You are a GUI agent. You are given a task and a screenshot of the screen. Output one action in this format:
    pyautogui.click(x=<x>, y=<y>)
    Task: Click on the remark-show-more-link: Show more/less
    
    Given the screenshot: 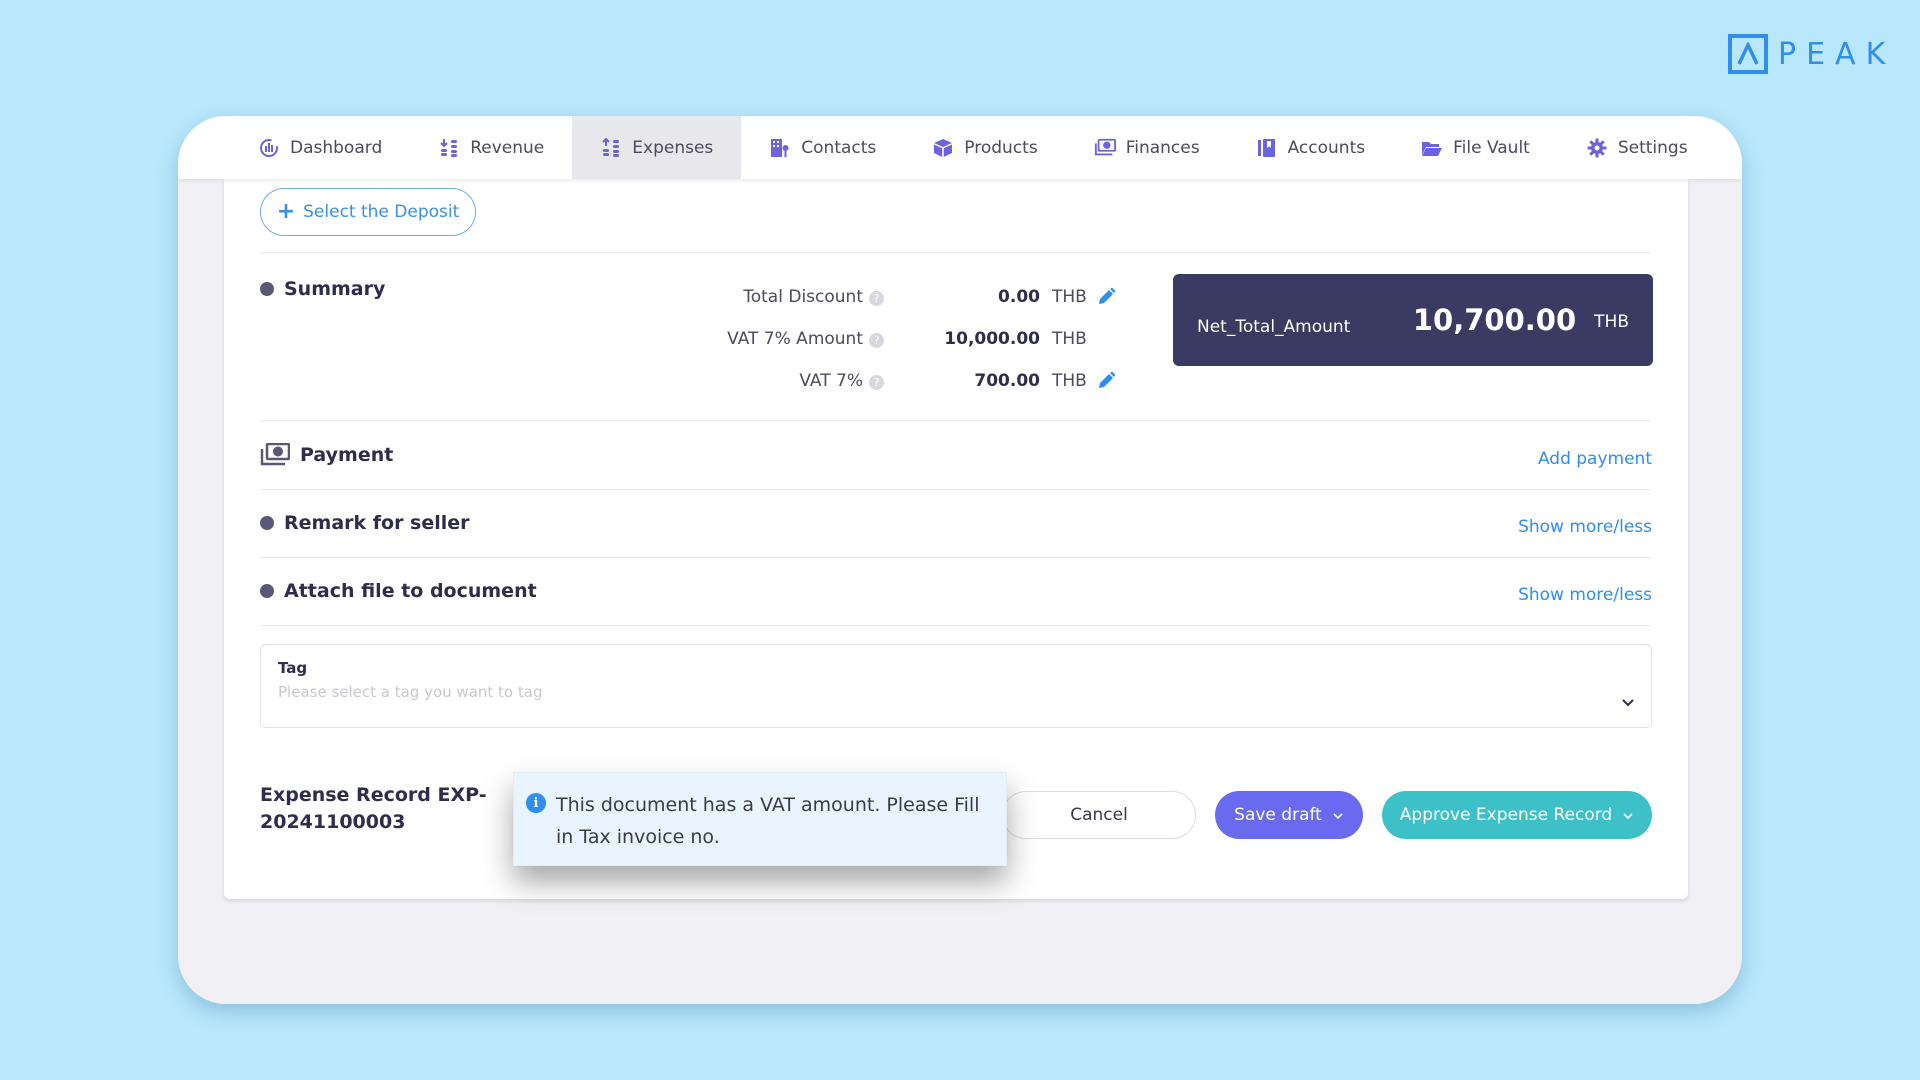 What is the action you would take?
    pyautogui.click(x=1585, y=527)
    